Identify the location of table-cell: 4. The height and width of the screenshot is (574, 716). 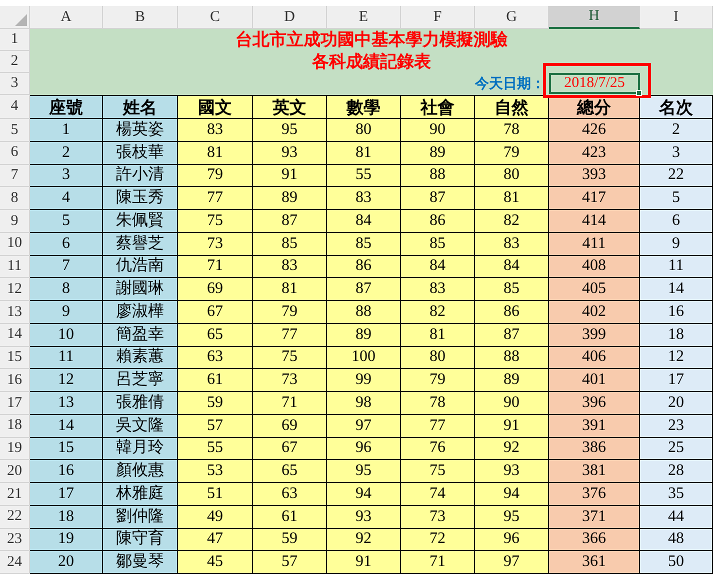
(66, 198).